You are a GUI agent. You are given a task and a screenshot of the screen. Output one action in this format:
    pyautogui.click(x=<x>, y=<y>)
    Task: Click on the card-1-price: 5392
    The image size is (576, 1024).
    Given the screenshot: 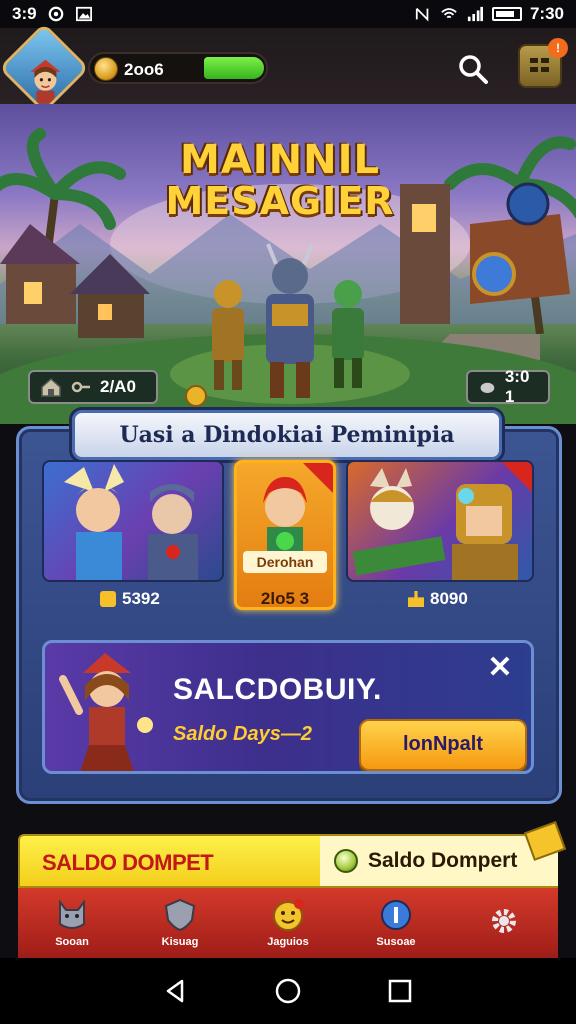 What is the action you would take?
    pyautogui.click(x=130, y=599)
    